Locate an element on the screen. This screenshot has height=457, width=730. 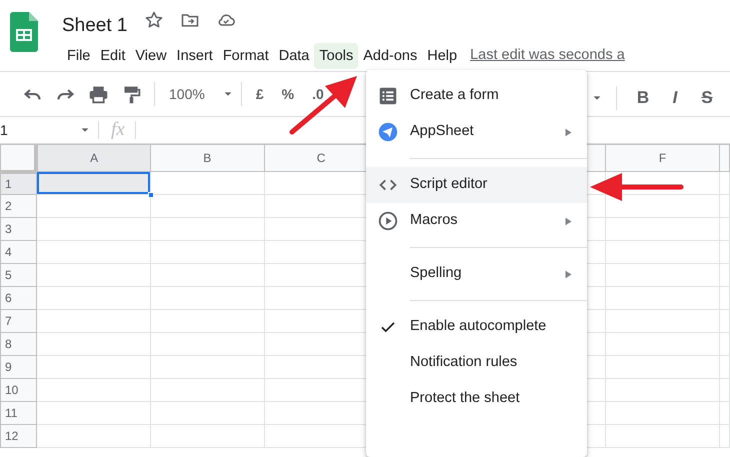
star-icon is located at coordinates (154, 20).